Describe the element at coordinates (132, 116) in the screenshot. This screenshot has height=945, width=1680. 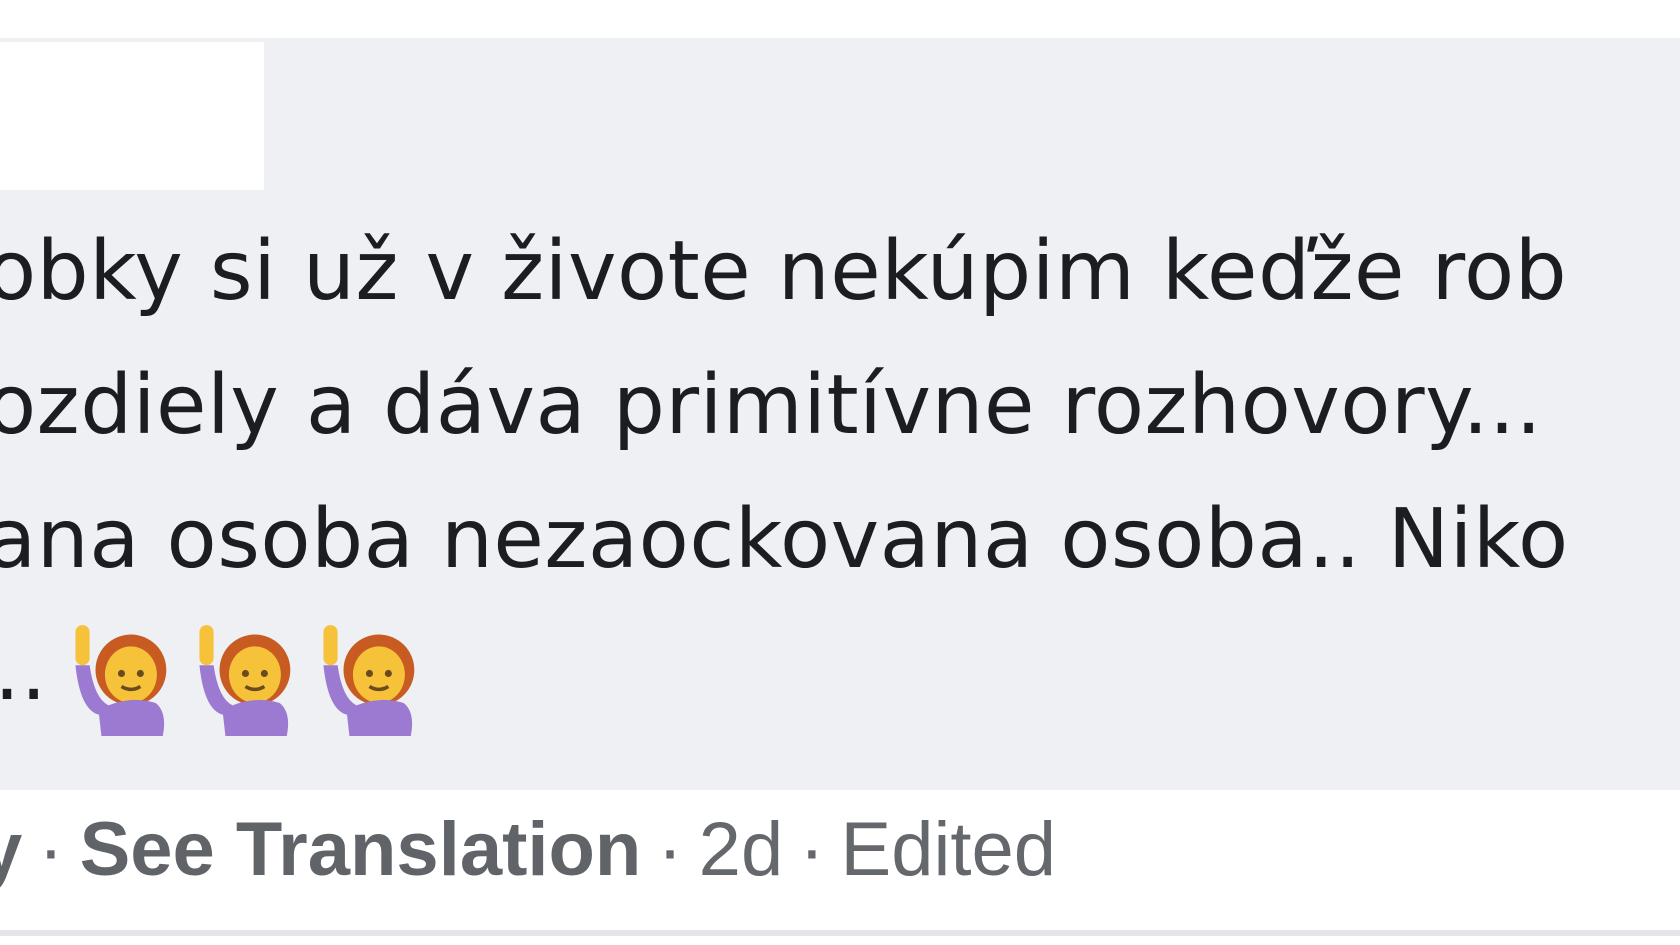
I see `author-name-redacted` at that location.